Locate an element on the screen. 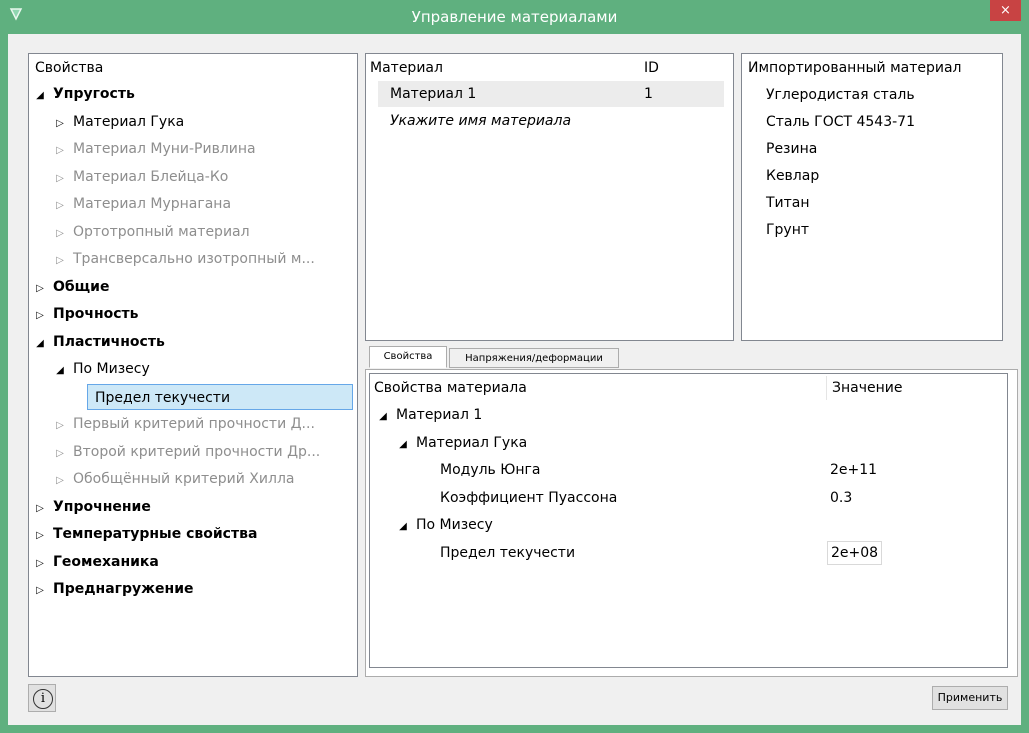  info-button: i is located at coordinates (42, 698).